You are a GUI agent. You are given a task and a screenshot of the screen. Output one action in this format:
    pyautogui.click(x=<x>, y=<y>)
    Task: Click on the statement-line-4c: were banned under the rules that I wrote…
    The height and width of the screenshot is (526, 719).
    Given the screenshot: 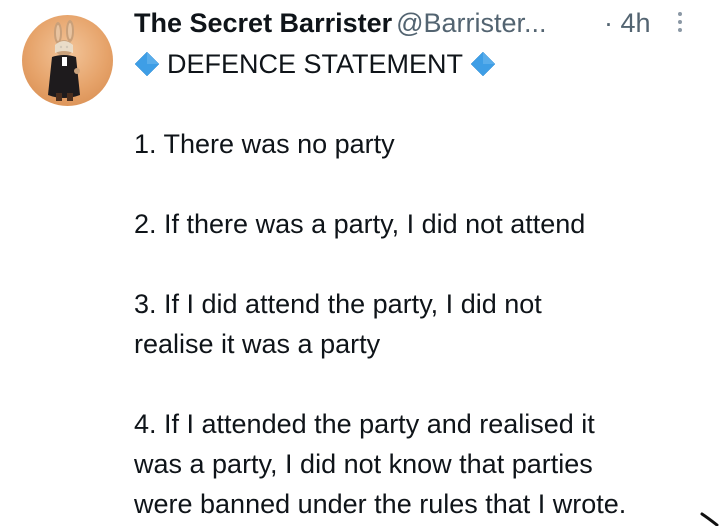 What is the action you would take?
    pyautogui.click(x=380, y=504)
    